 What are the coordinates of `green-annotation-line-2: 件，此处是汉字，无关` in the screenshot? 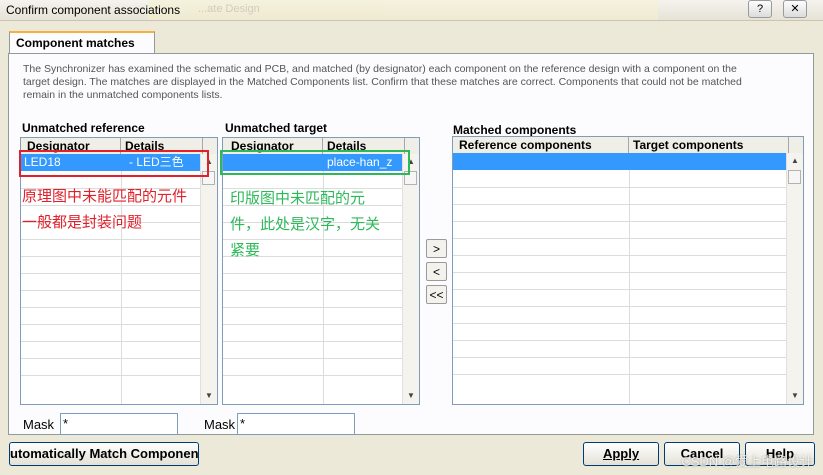 It's located at (305, 224).